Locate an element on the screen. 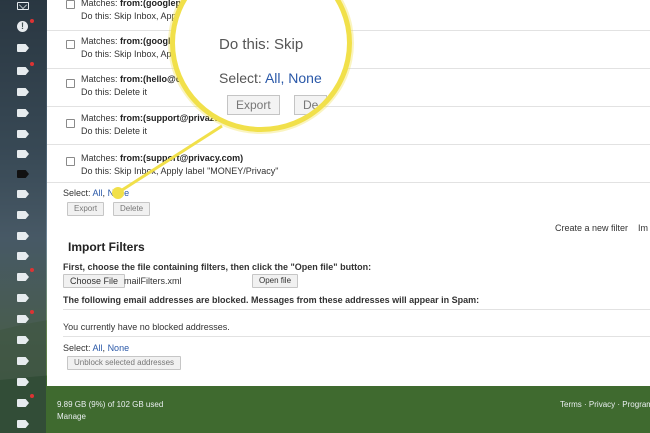  open-file-button: Open file is located at coordinates (275, 281).